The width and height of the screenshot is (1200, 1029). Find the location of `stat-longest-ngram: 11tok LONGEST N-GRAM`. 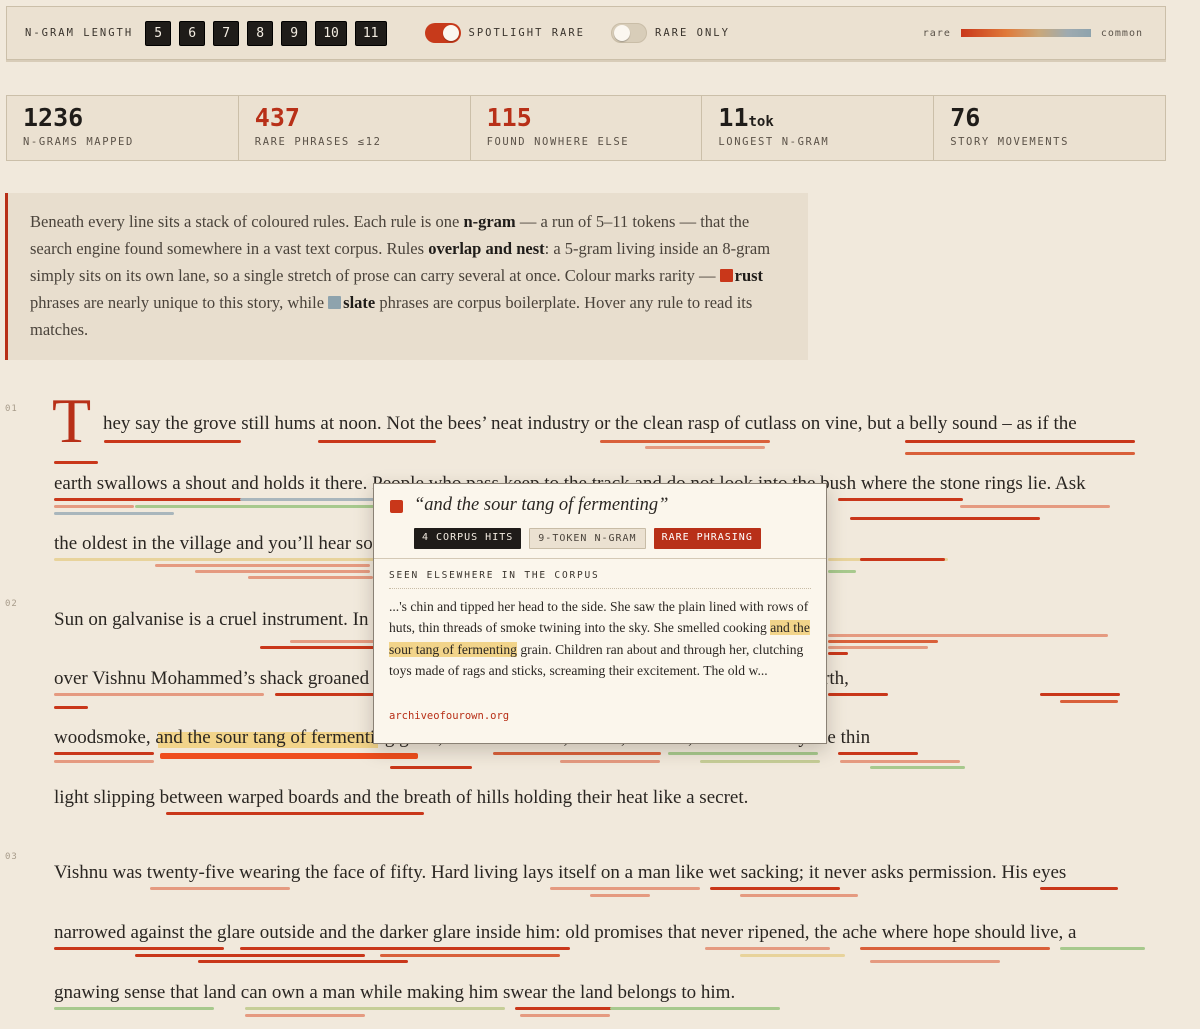

stat-longest-ngram: 11tok LONGEST N-GRAM is located at coordinates (818, 128).